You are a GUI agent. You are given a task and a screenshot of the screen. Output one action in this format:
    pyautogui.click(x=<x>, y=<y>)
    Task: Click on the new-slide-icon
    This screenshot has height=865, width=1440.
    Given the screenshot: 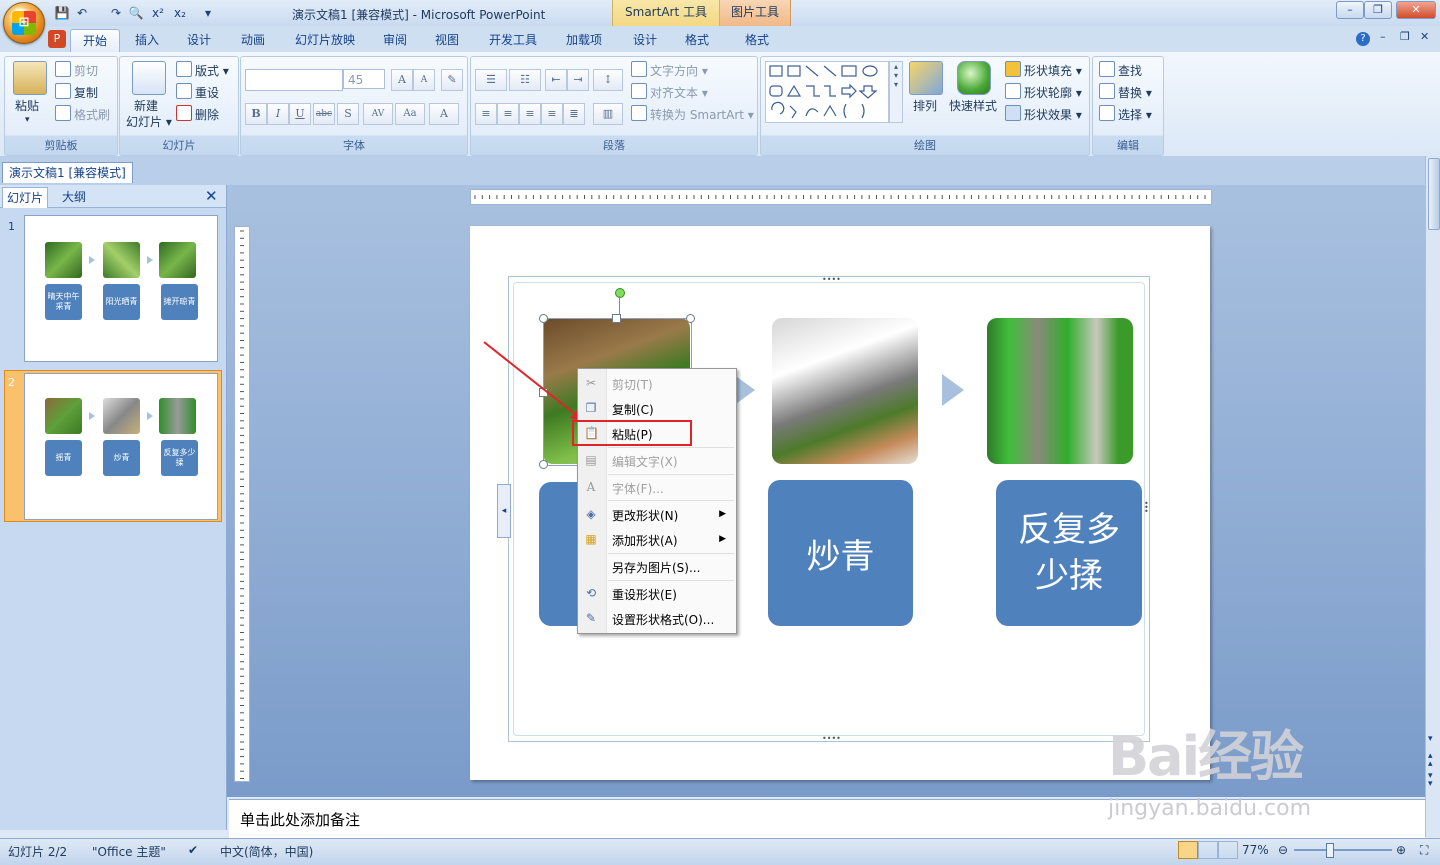 What is the action you would take?
    pyautogui.click(x=149, y=78)
    